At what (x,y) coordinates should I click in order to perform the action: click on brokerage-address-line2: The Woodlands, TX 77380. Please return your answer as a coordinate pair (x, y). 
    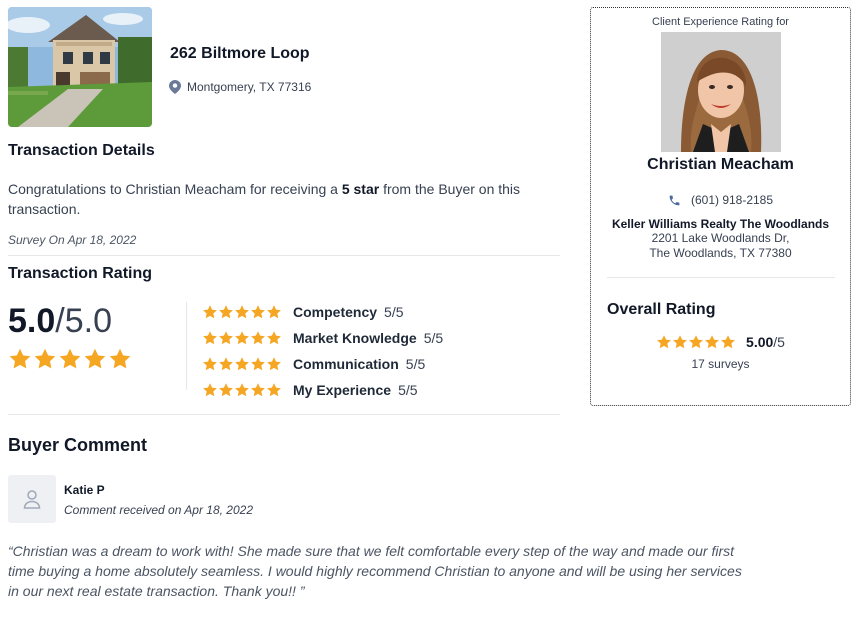
    Looking at the image, I should click on (720, 253).